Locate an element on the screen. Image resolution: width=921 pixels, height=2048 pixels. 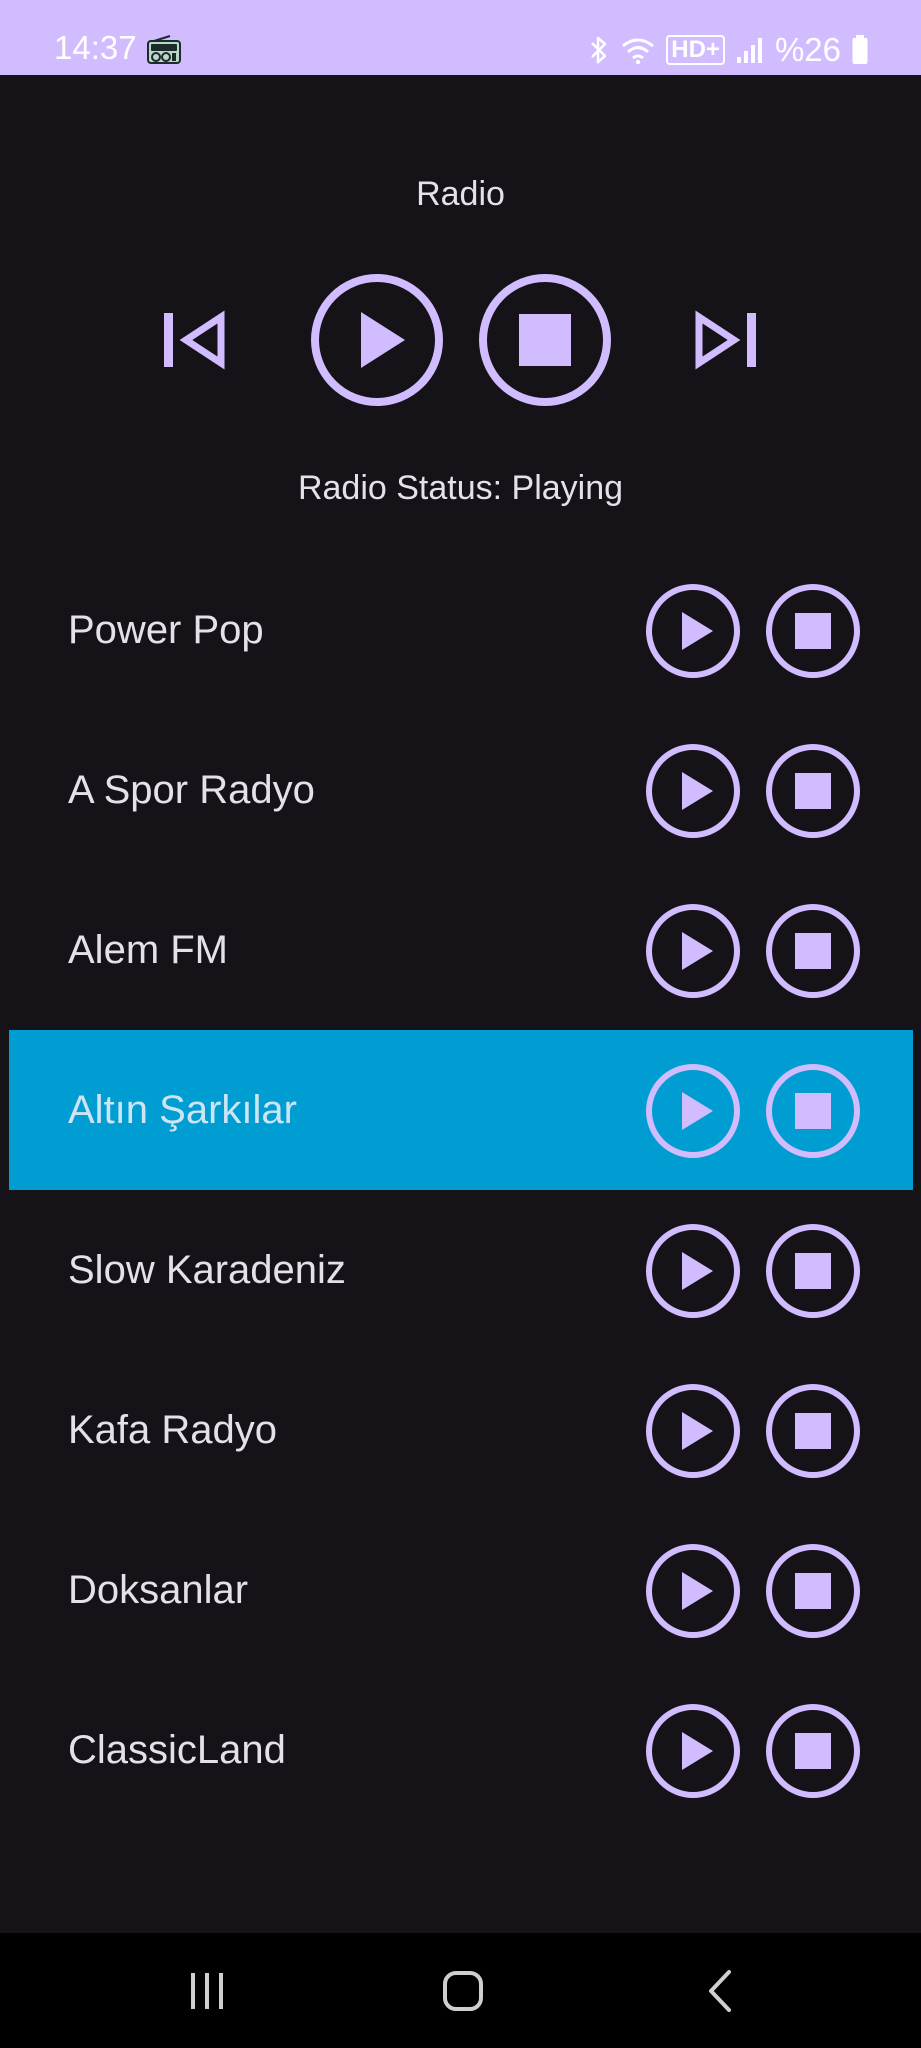
radio-status: Radio Status: Playing is located at coordinates (460, 488).